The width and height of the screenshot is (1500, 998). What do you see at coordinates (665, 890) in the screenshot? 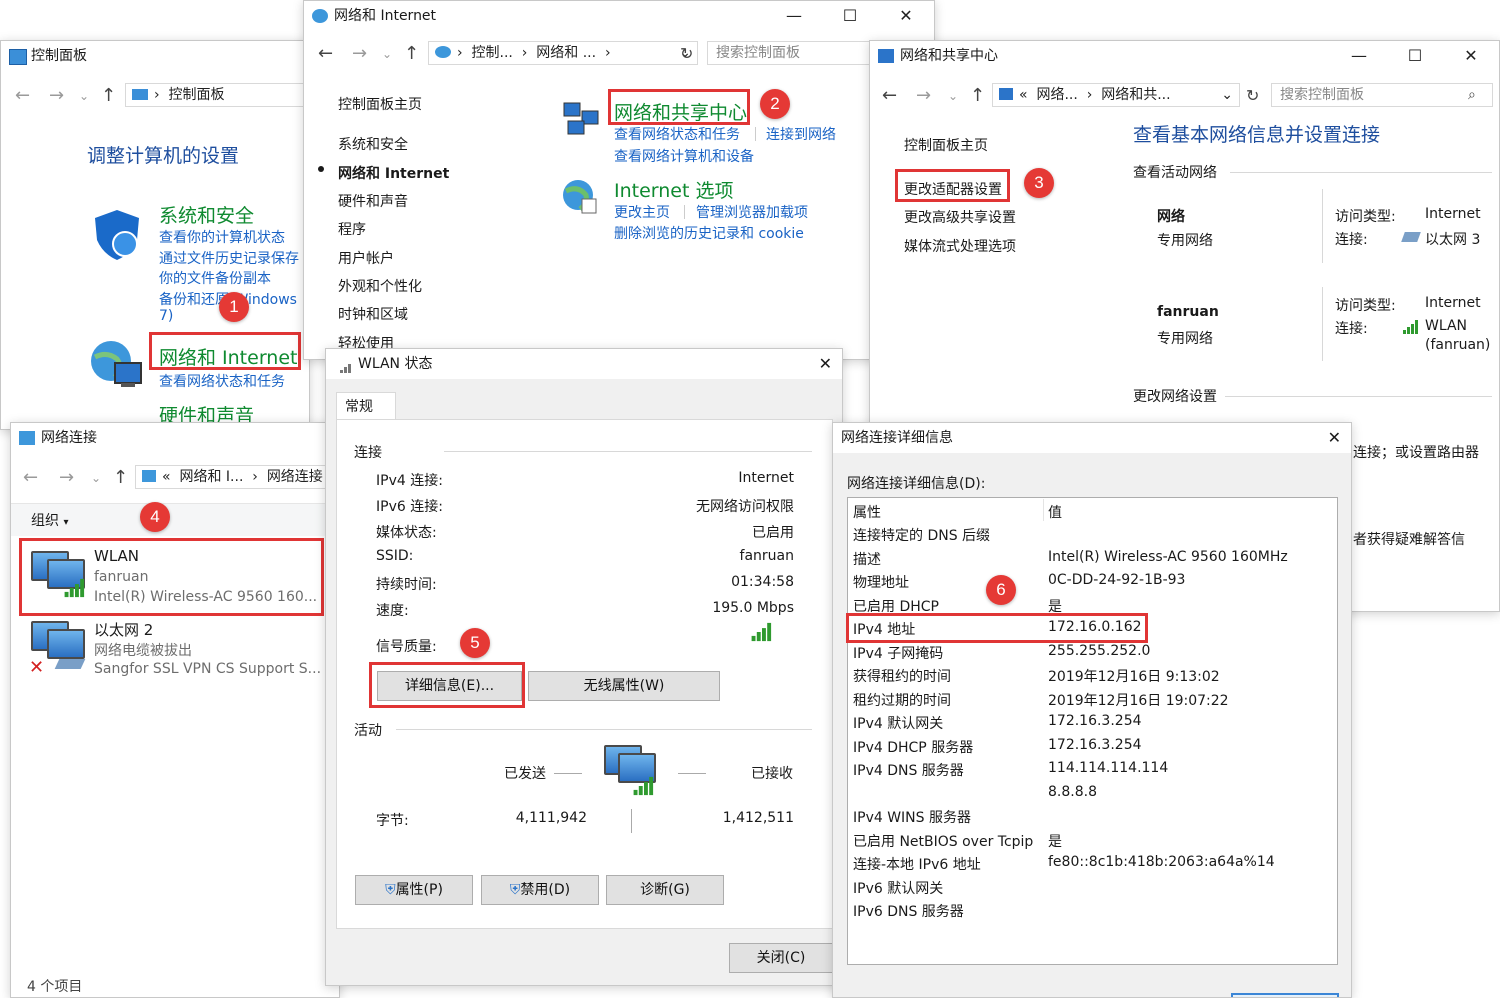
I see `diagnose-button: 诊断(G)` at bounding box center [665, 890].